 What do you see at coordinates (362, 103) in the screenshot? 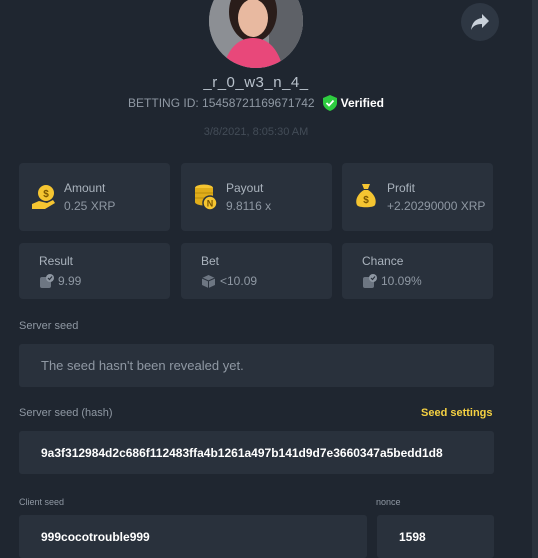
I see `verified-label: Verified` at bounding box center [362, 103].